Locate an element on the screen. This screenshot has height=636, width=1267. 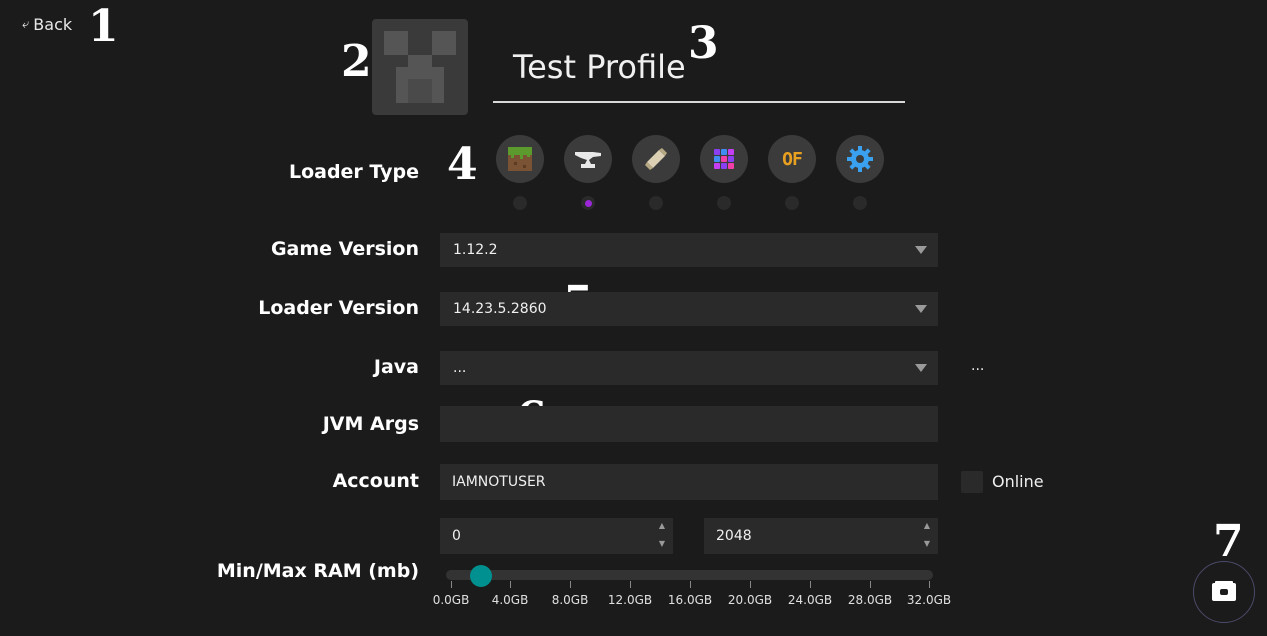
ram-min-value: 0 is located at coordinates (456, 536).